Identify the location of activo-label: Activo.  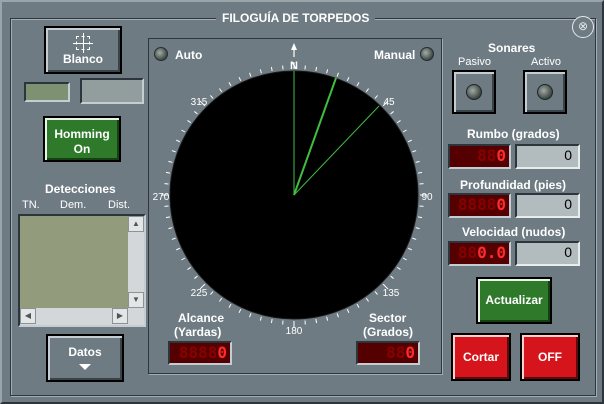
(546, 62).